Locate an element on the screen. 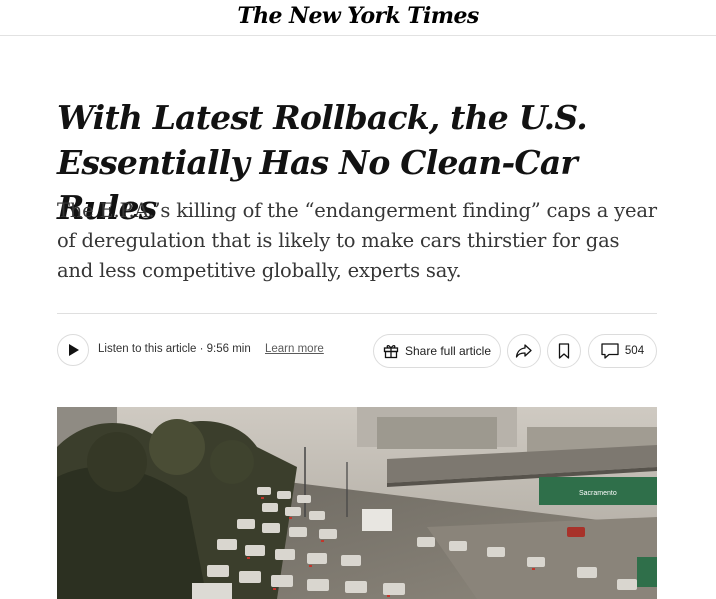 The height and width of the screenshot is (599, 716). bookmark-icon is located at coordinates (564, 351).